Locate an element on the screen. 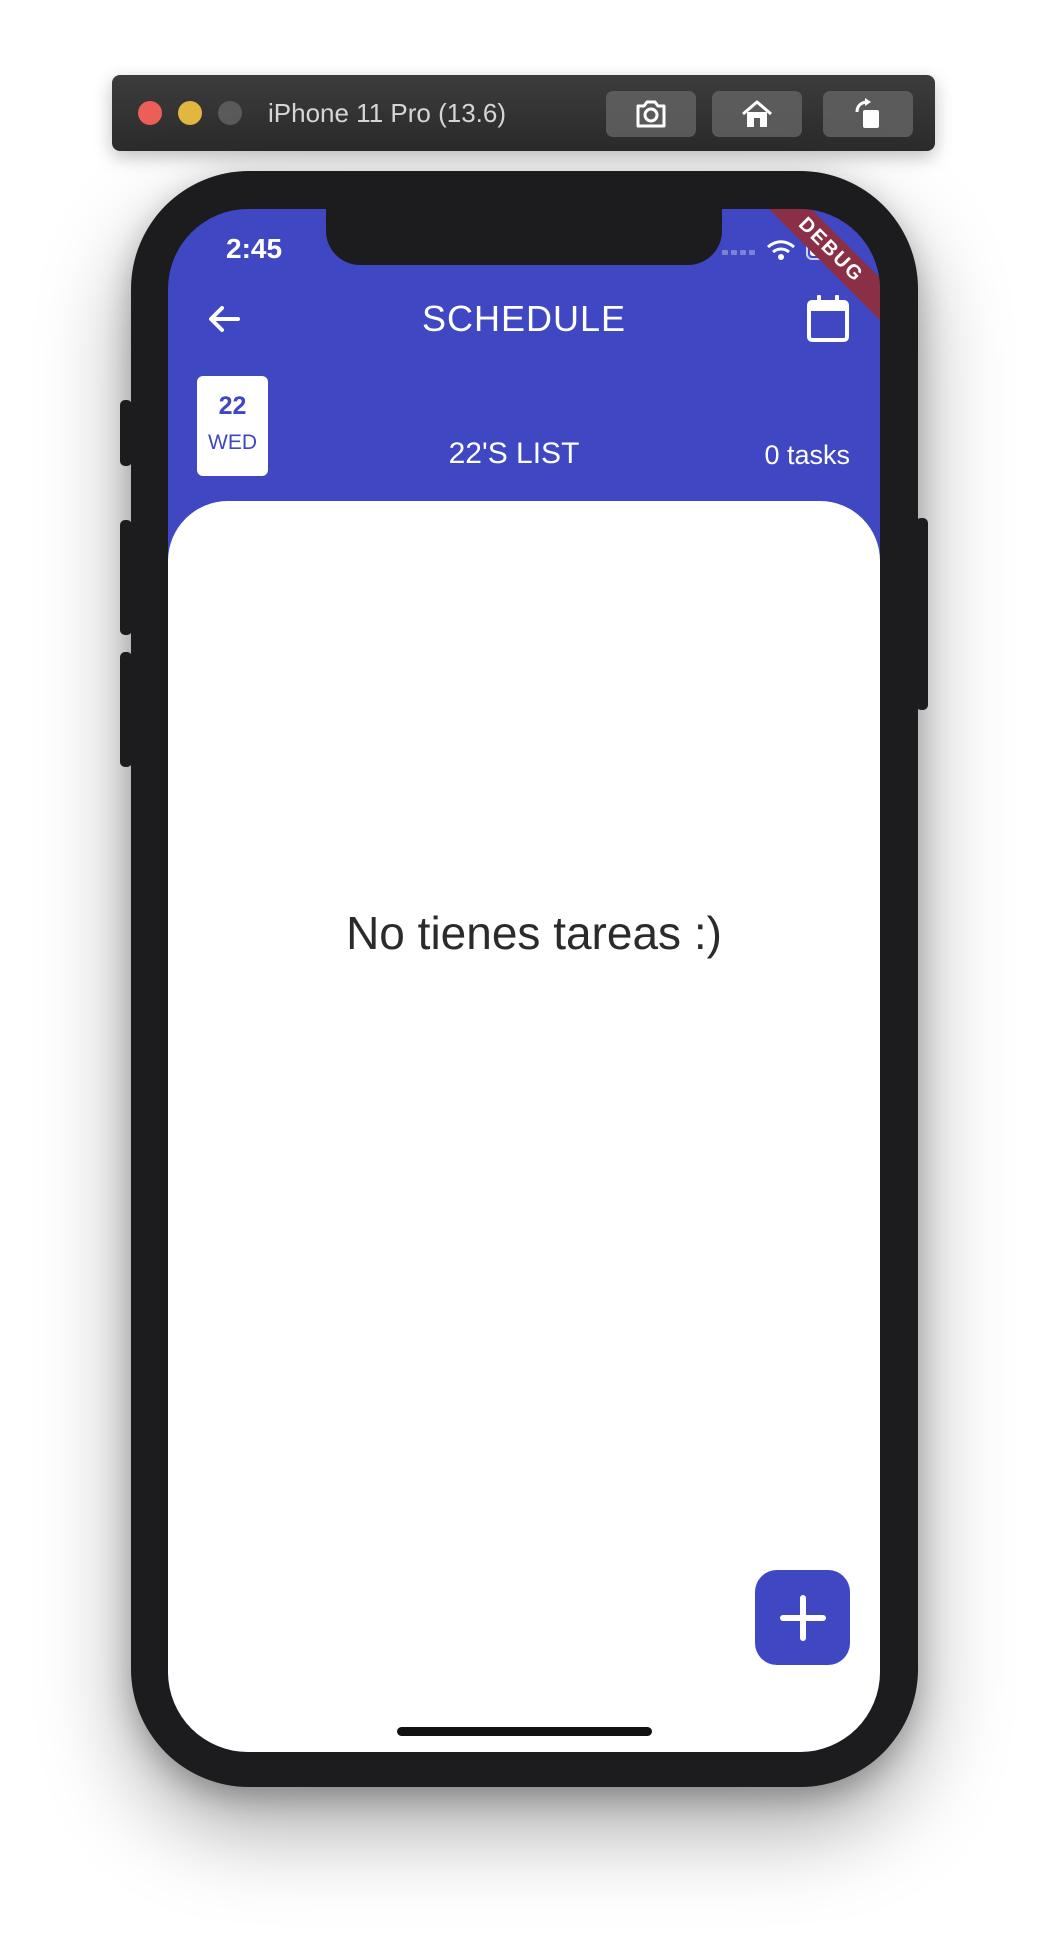  zoom-window-button is located at coordinates (230, 113).